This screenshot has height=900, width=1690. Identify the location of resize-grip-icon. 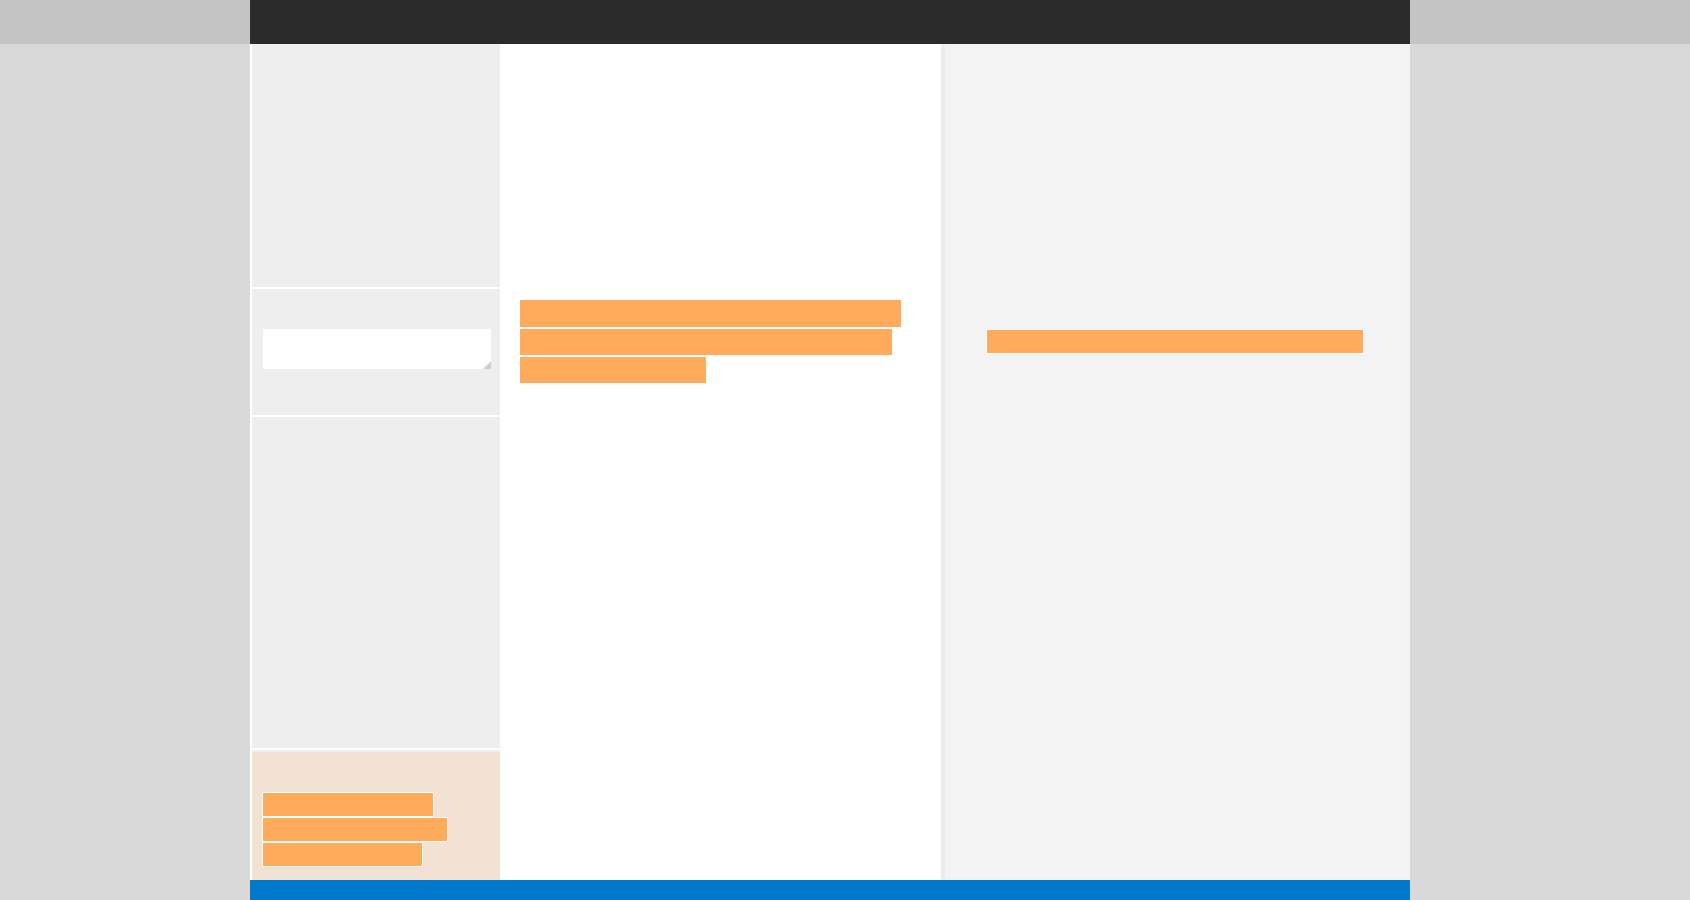
(487, 365).